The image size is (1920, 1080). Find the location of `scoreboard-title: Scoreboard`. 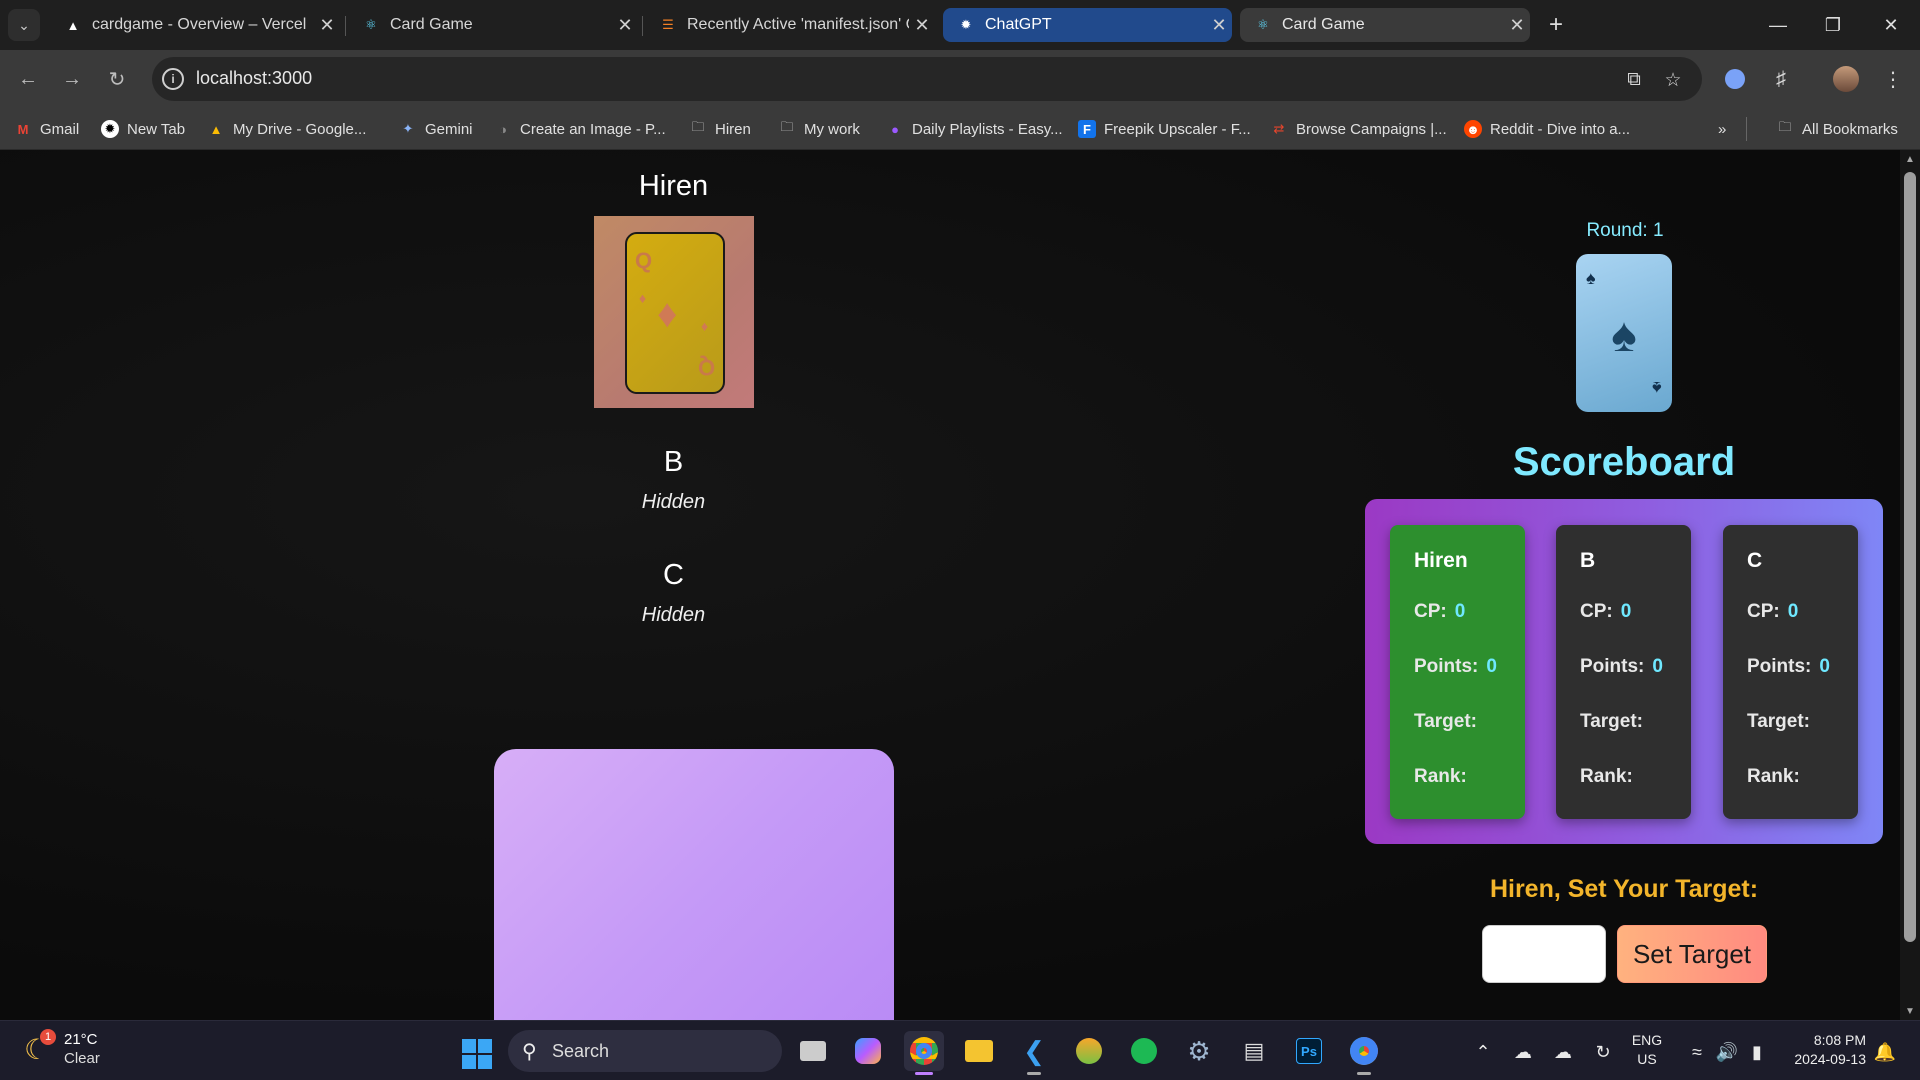

scoreboard-title: Scoreboard is located at coordinates (1624, 462).